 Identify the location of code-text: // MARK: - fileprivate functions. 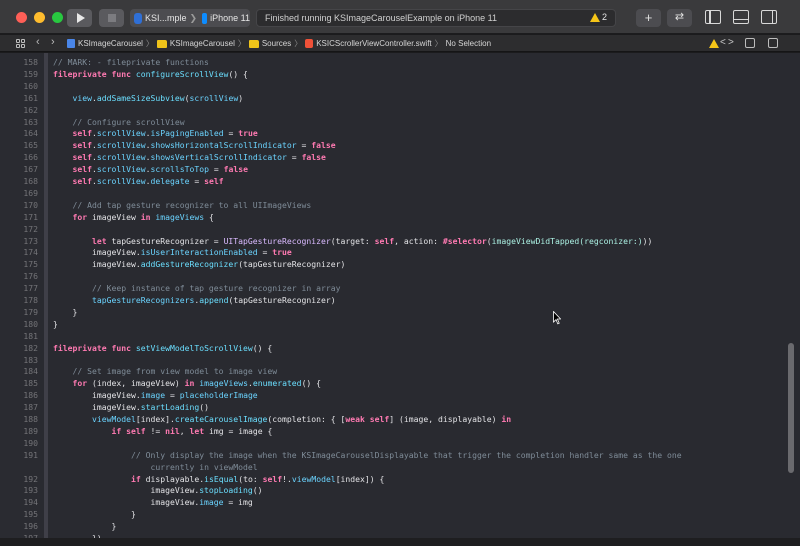
(131, 62).